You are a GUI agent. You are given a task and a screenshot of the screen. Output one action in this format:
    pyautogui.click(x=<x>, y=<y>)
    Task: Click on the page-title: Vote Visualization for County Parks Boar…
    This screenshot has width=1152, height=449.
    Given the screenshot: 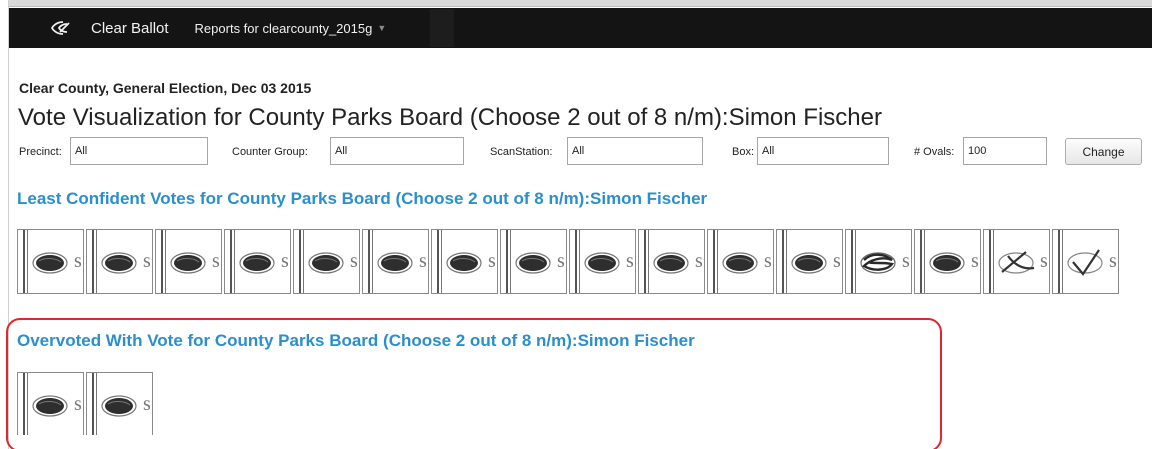 What is the action you would take?
    pyautogui.click(x=450, y=117)
    